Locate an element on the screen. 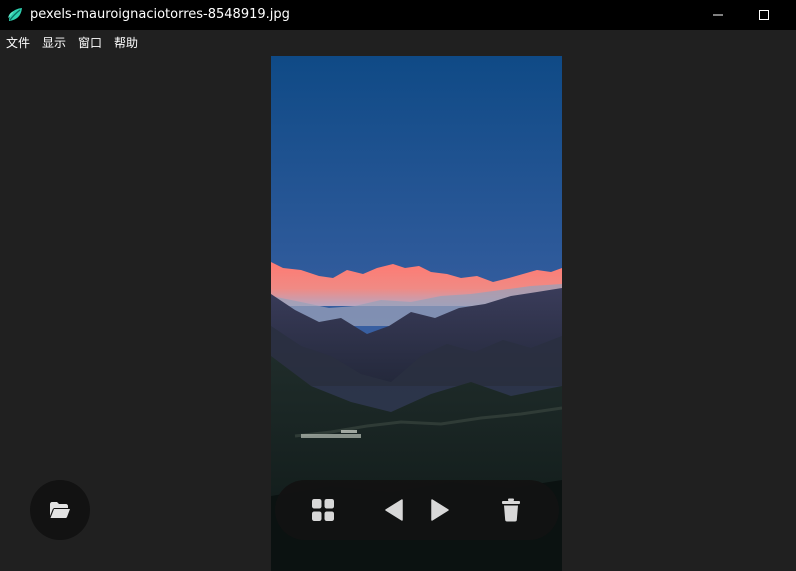  image-toolbar is located at coordinates (417, 510).